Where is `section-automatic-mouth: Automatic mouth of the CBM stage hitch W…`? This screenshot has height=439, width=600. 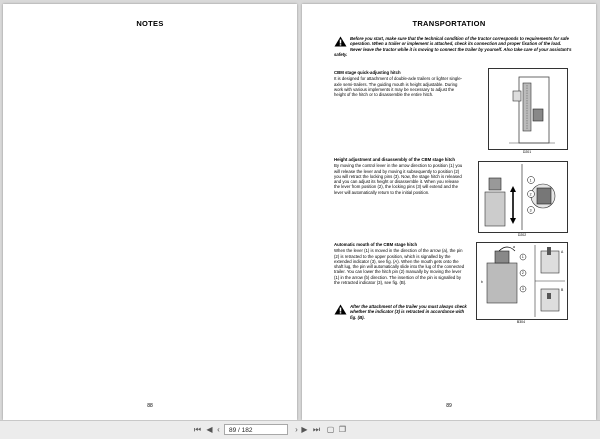
section-automatic-mouth: Automatic mouth of the CBM stage hitch W… is located at coordinates (400, 263).